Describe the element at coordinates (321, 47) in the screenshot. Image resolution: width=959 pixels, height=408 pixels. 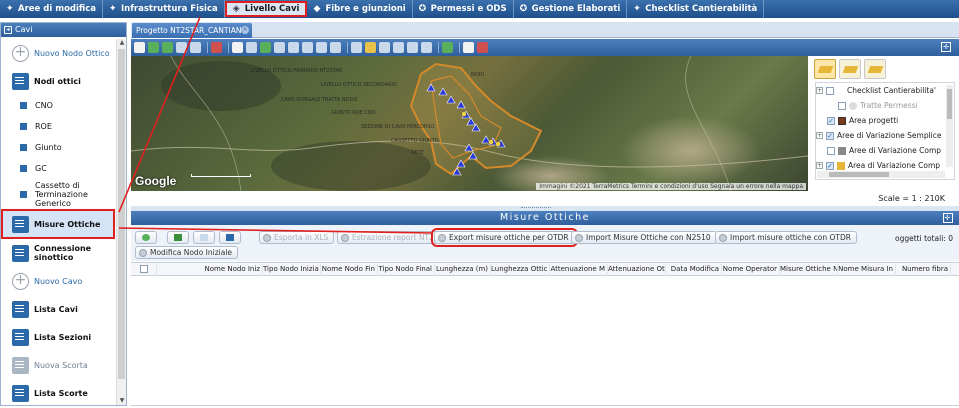
I see `zoom-previous-icon` at that location.